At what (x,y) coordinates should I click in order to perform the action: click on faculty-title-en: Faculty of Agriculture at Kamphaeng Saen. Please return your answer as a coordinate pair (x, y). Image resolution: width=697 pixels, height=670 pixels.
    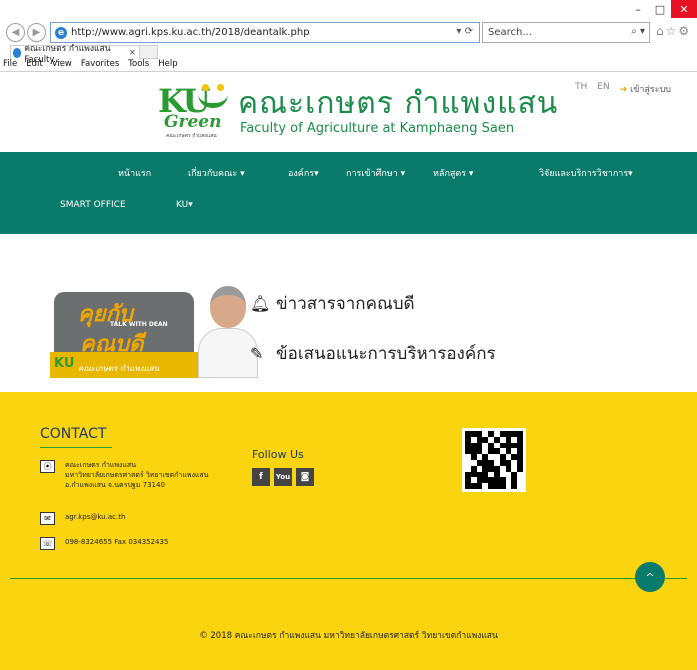
    Looking at the image, I should click on (377, 128).